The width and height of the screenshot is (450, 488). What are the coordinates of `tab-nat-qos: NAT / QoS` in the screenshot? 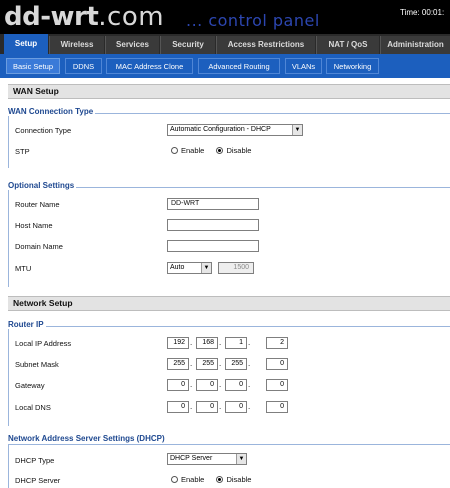 It's located at (347, 45).